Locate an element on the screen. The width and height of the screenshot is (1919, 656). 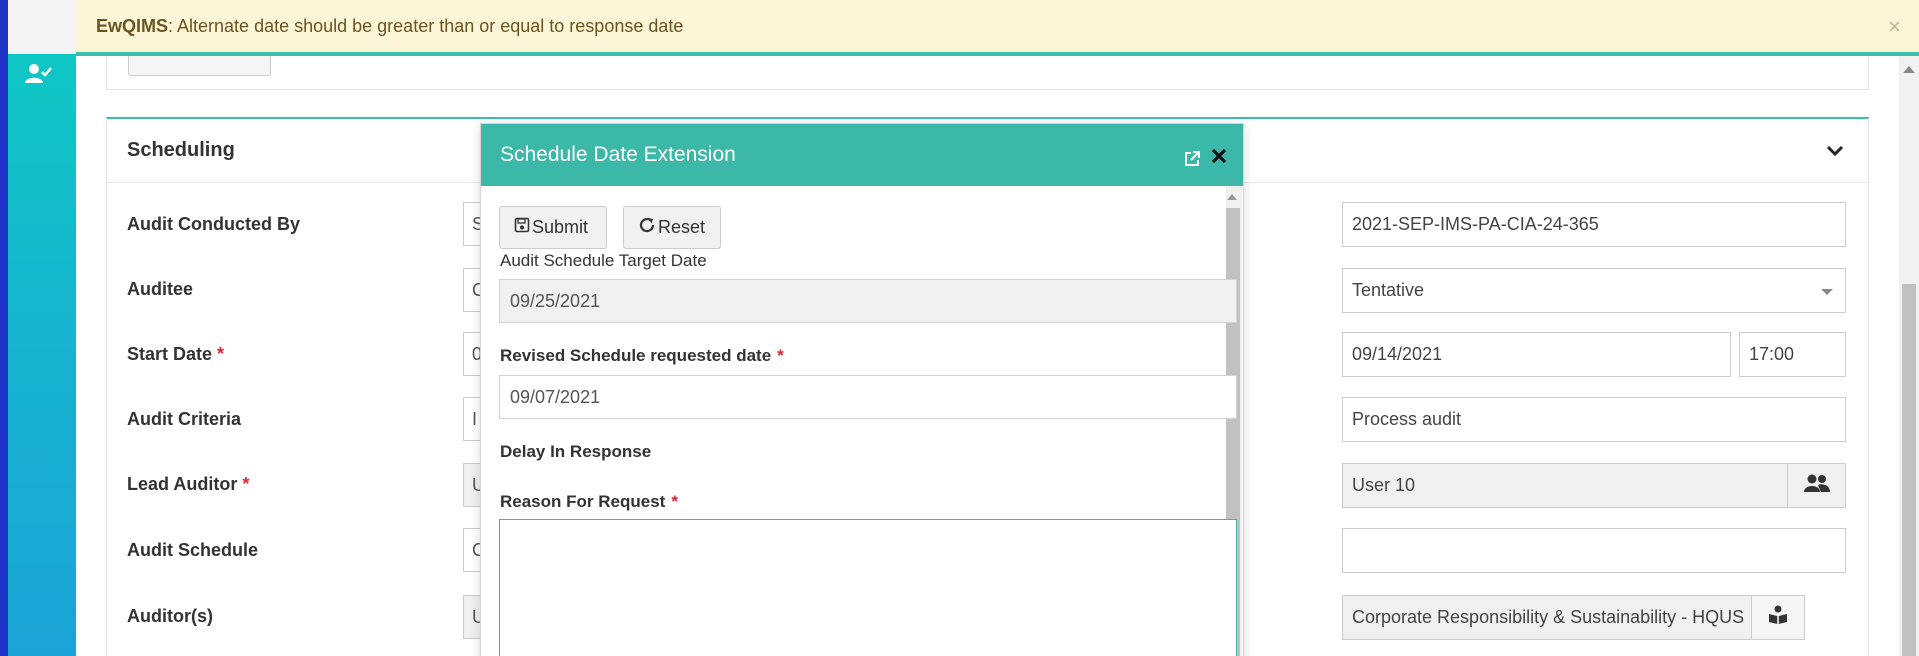
notification-app-name: EwQIMS is located at coordinates (132, 25).